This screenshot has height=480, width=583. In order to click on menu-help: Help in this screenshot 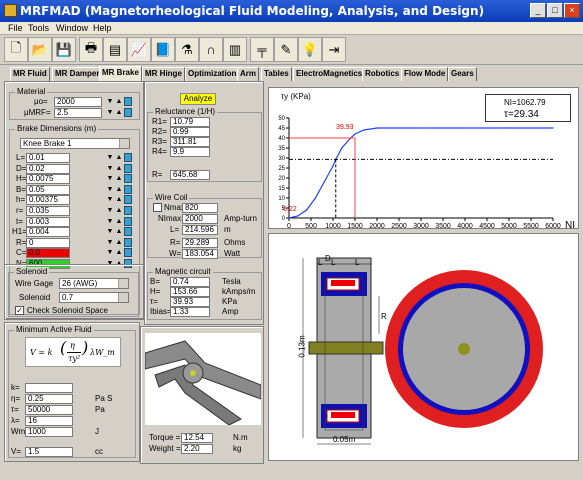, I will do `click(102, 28)`.